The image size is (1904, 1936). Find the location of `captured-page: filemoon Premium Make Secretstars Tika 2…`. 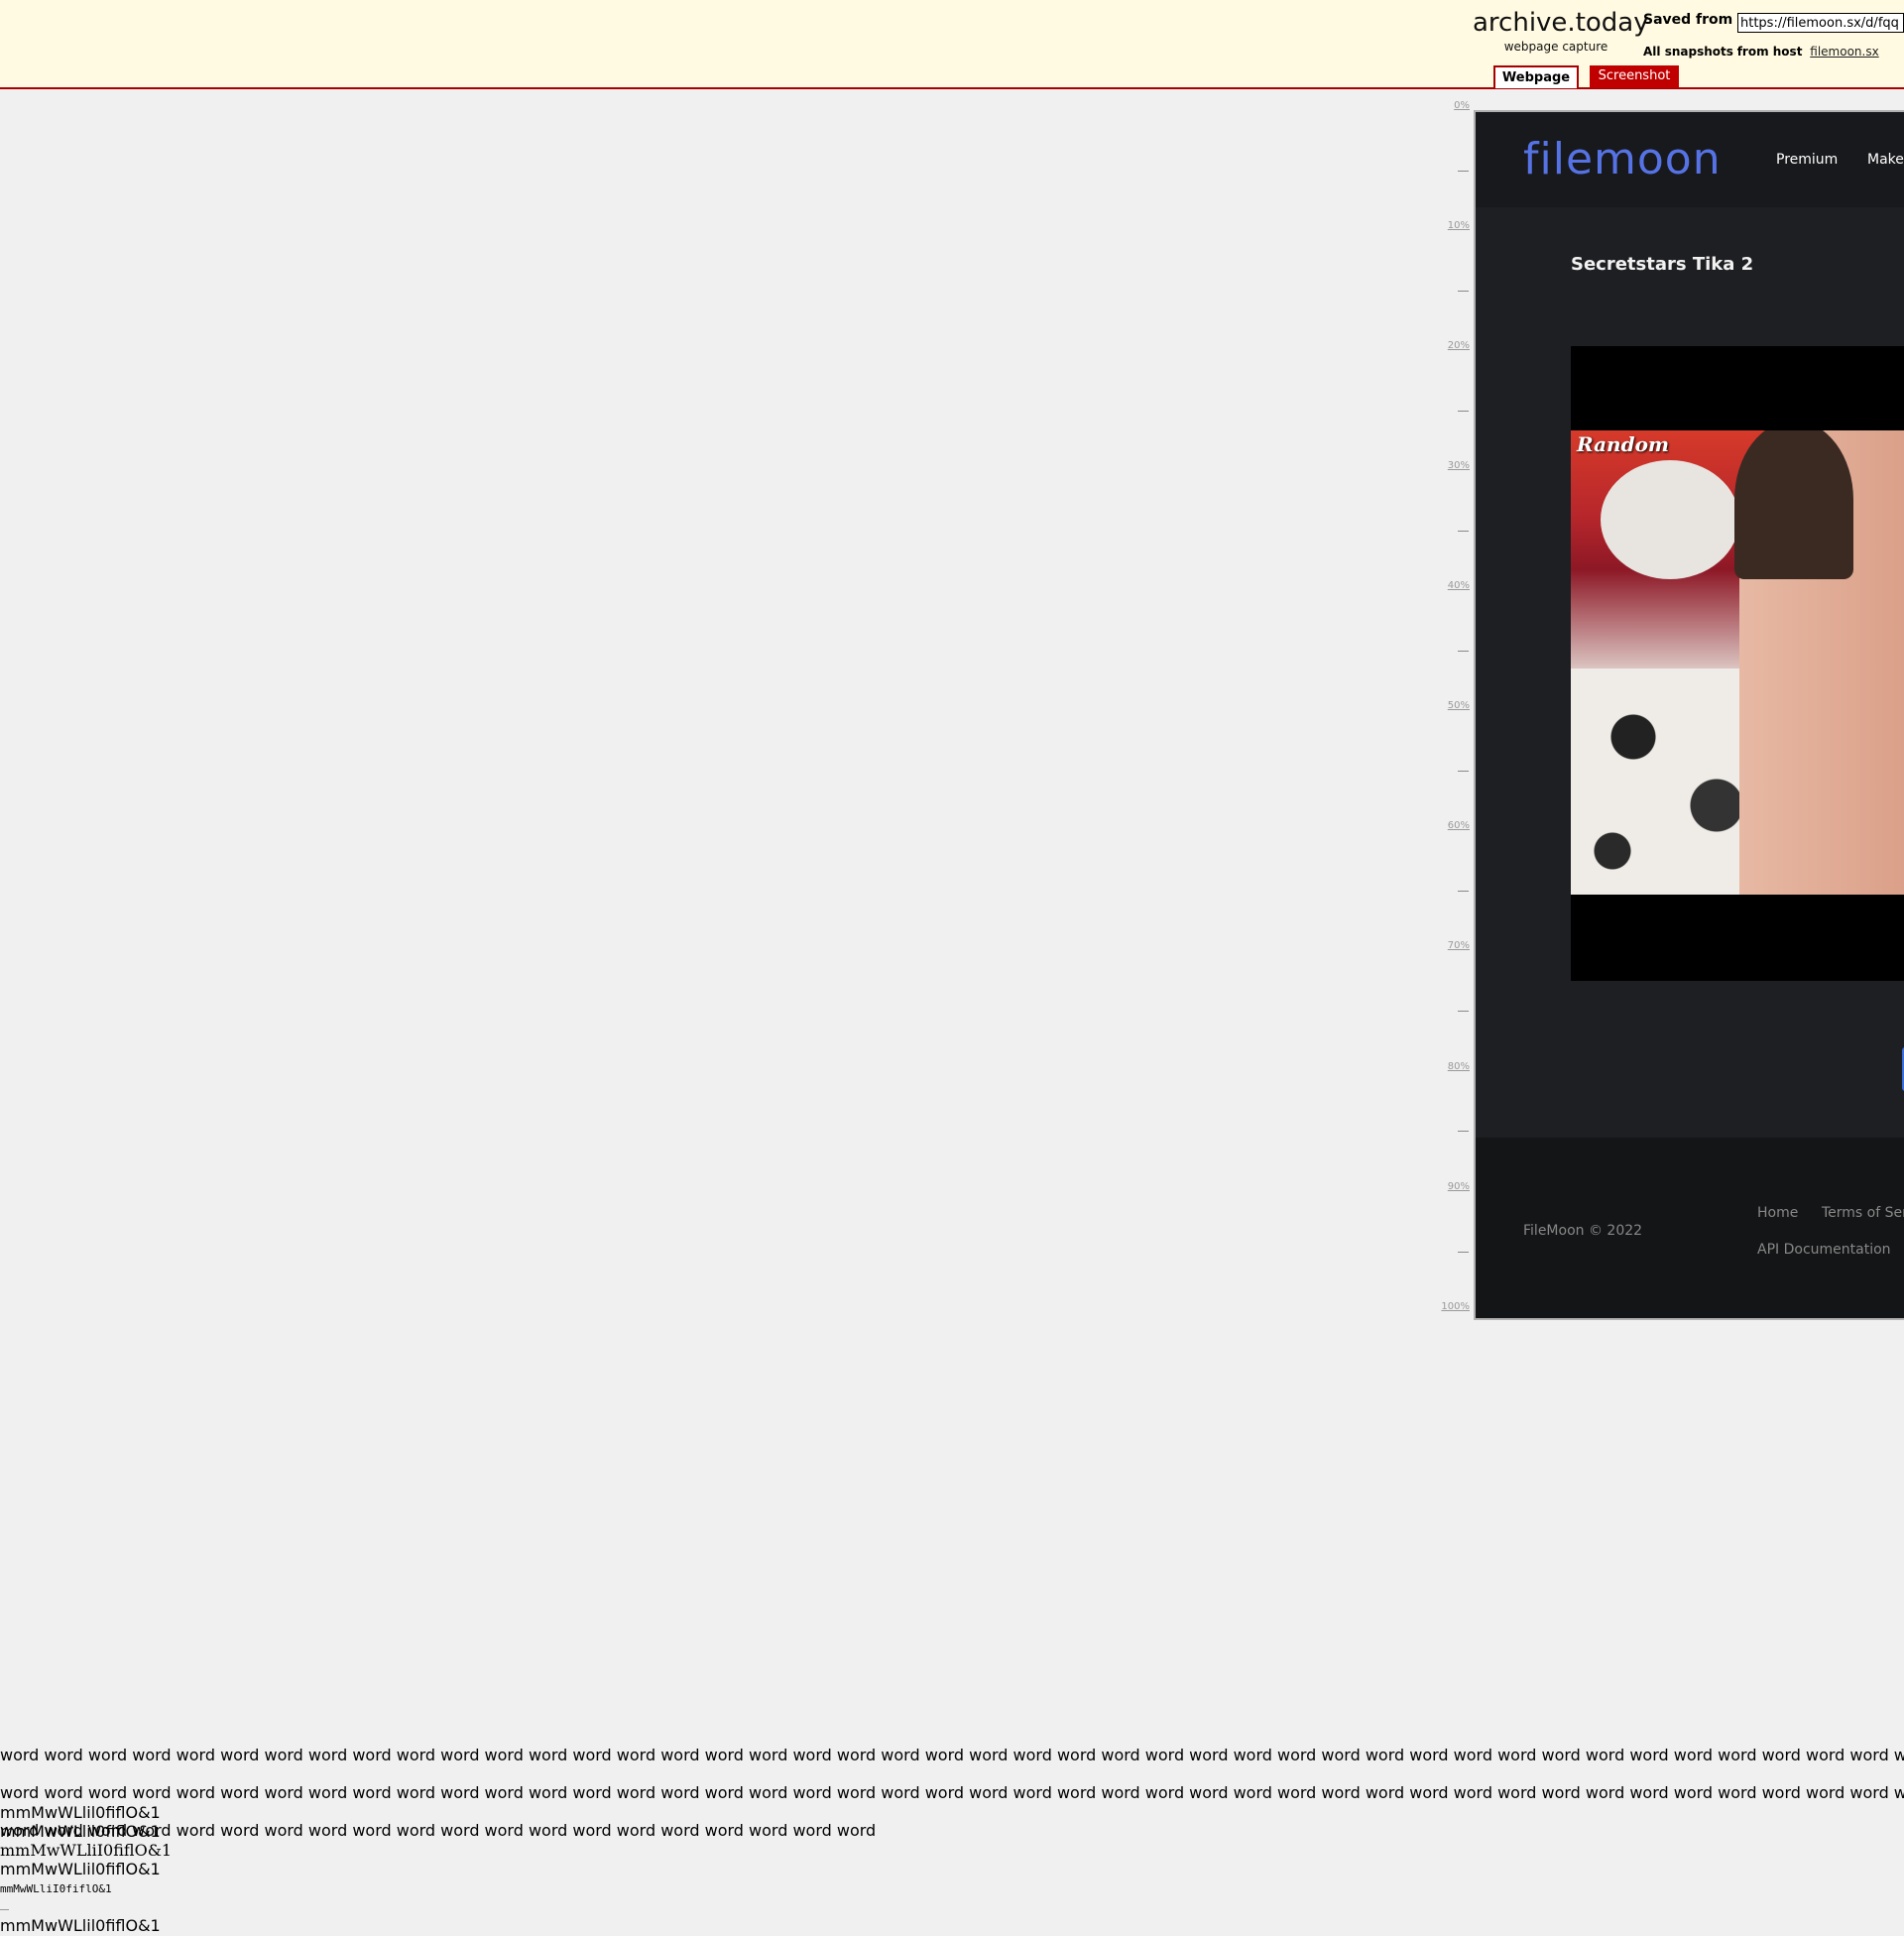

captured-page: filemoon Premium Make Secretstars Tika 2… is located at coordinates (1689, 715).